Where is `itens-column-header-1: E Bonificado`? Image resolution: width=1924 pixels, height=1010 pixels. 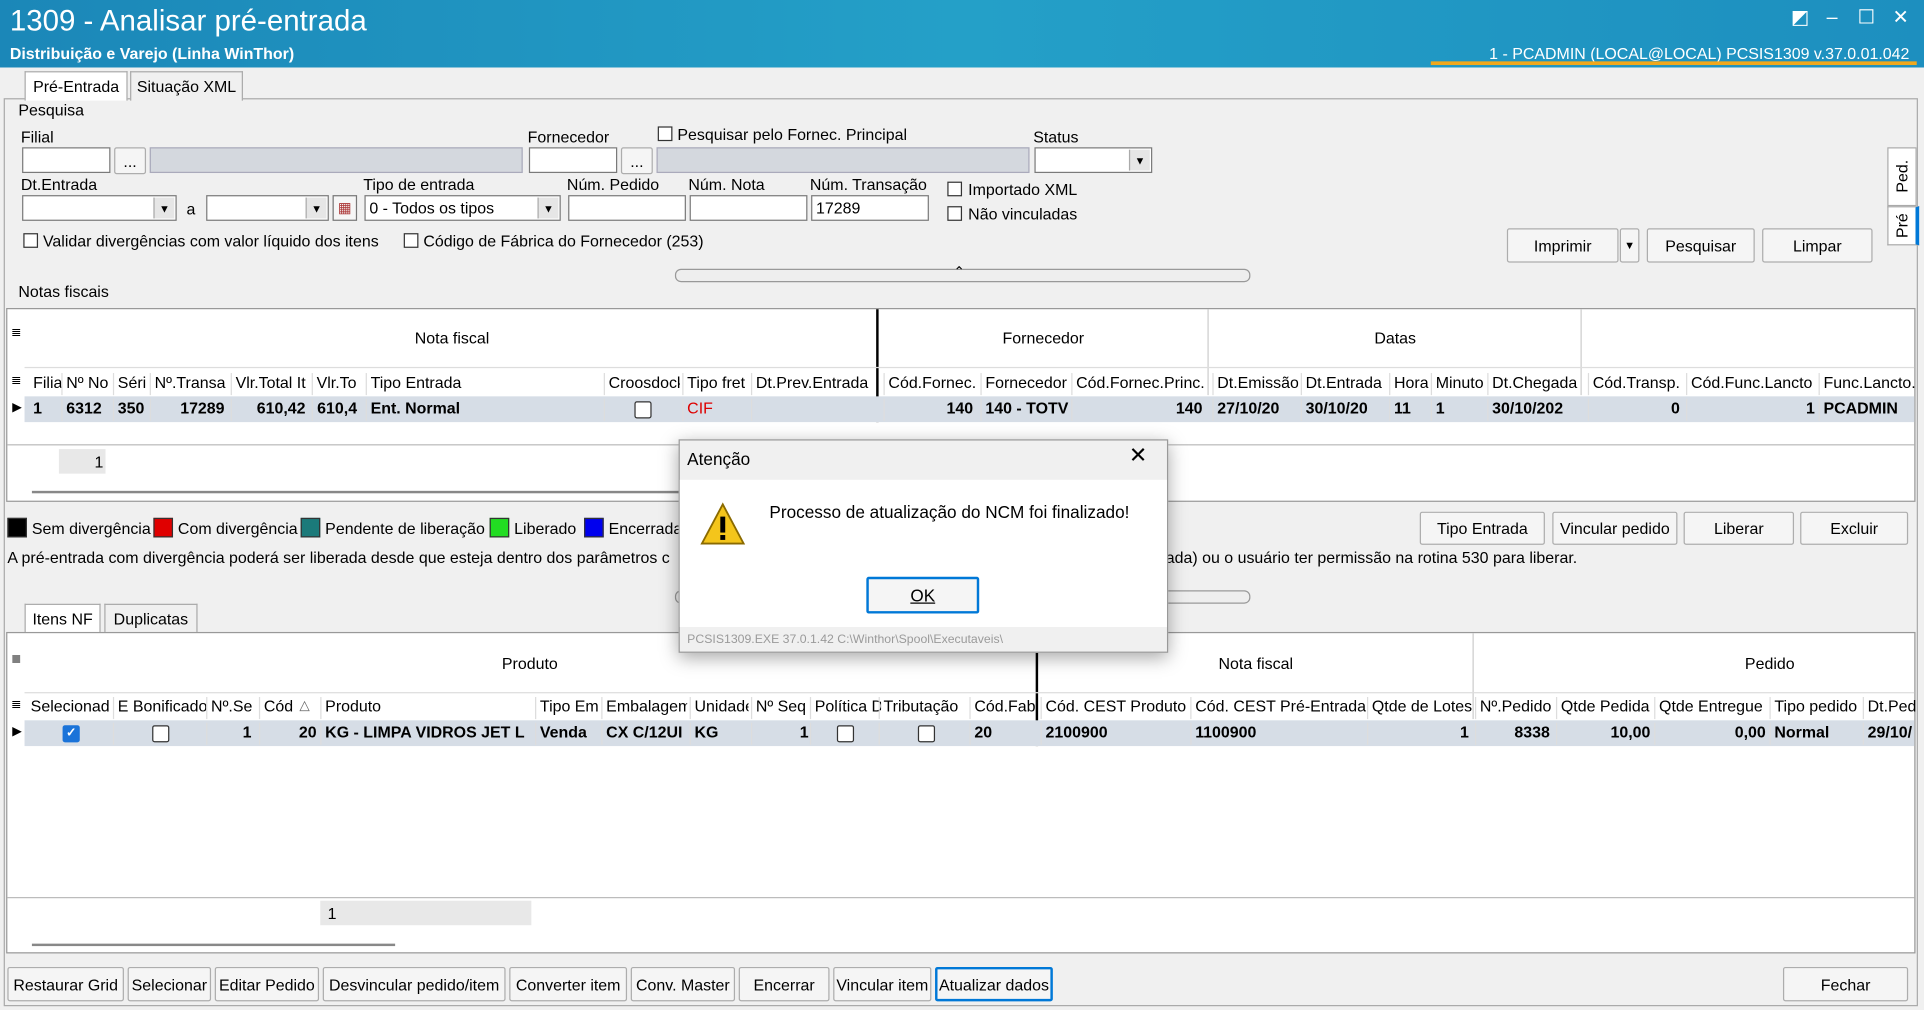
itens-column-header-1: E Bonificado is located at coordinates (159, 708).